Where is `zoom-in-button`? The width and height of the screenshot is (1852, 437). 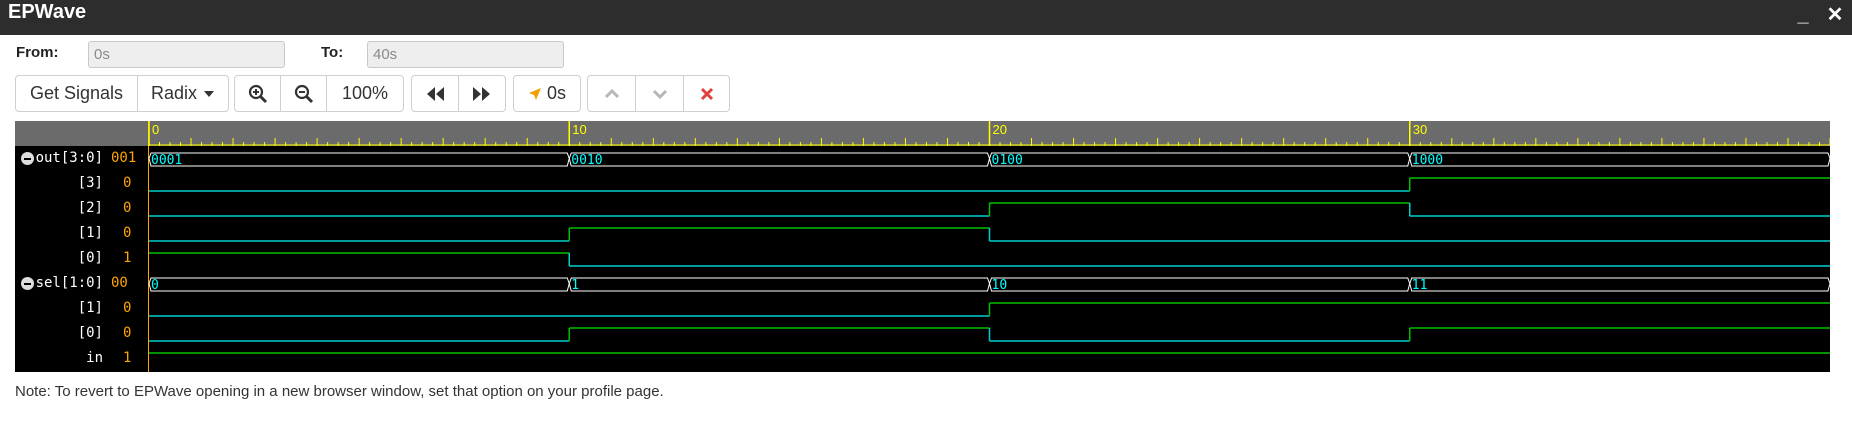 zoom-in-button is located at coordinates (258, 93).